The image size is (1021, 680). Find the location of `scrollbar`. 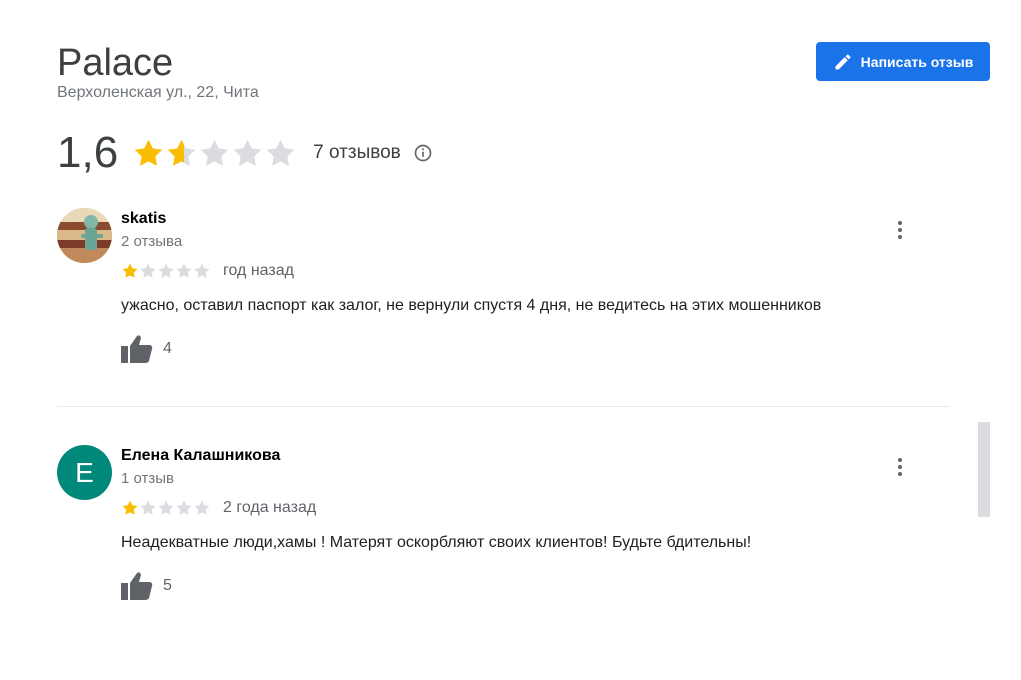

scrollbar is located at coordinates (984, 469).